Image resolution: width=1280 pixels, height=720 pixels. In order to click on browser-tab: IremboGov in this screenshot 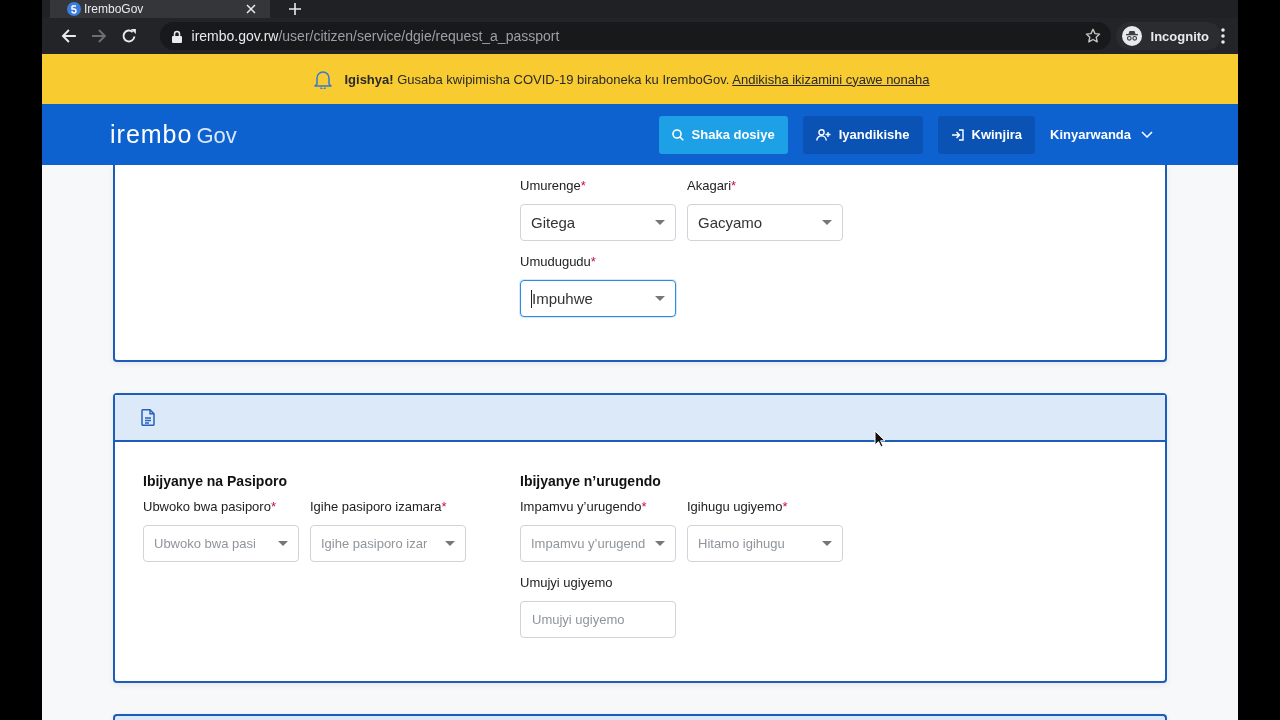, I will do `click(160, 9)`.